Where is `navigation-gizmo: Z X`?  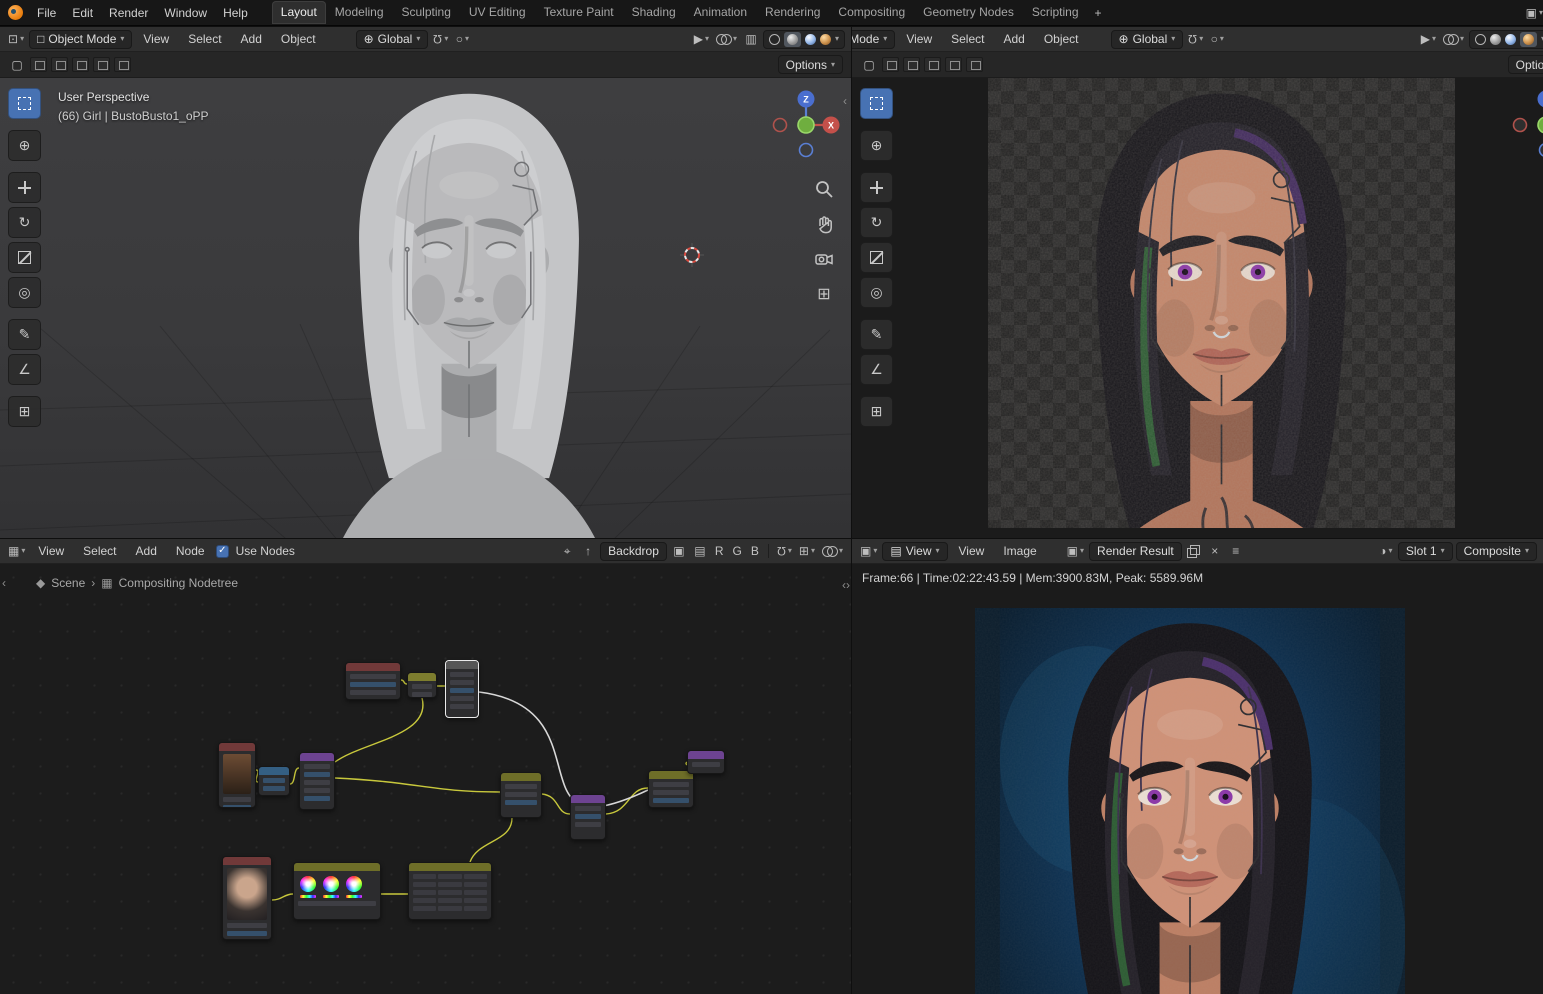 navigation-gizmo: Z X is located at coordinates (806, 125).